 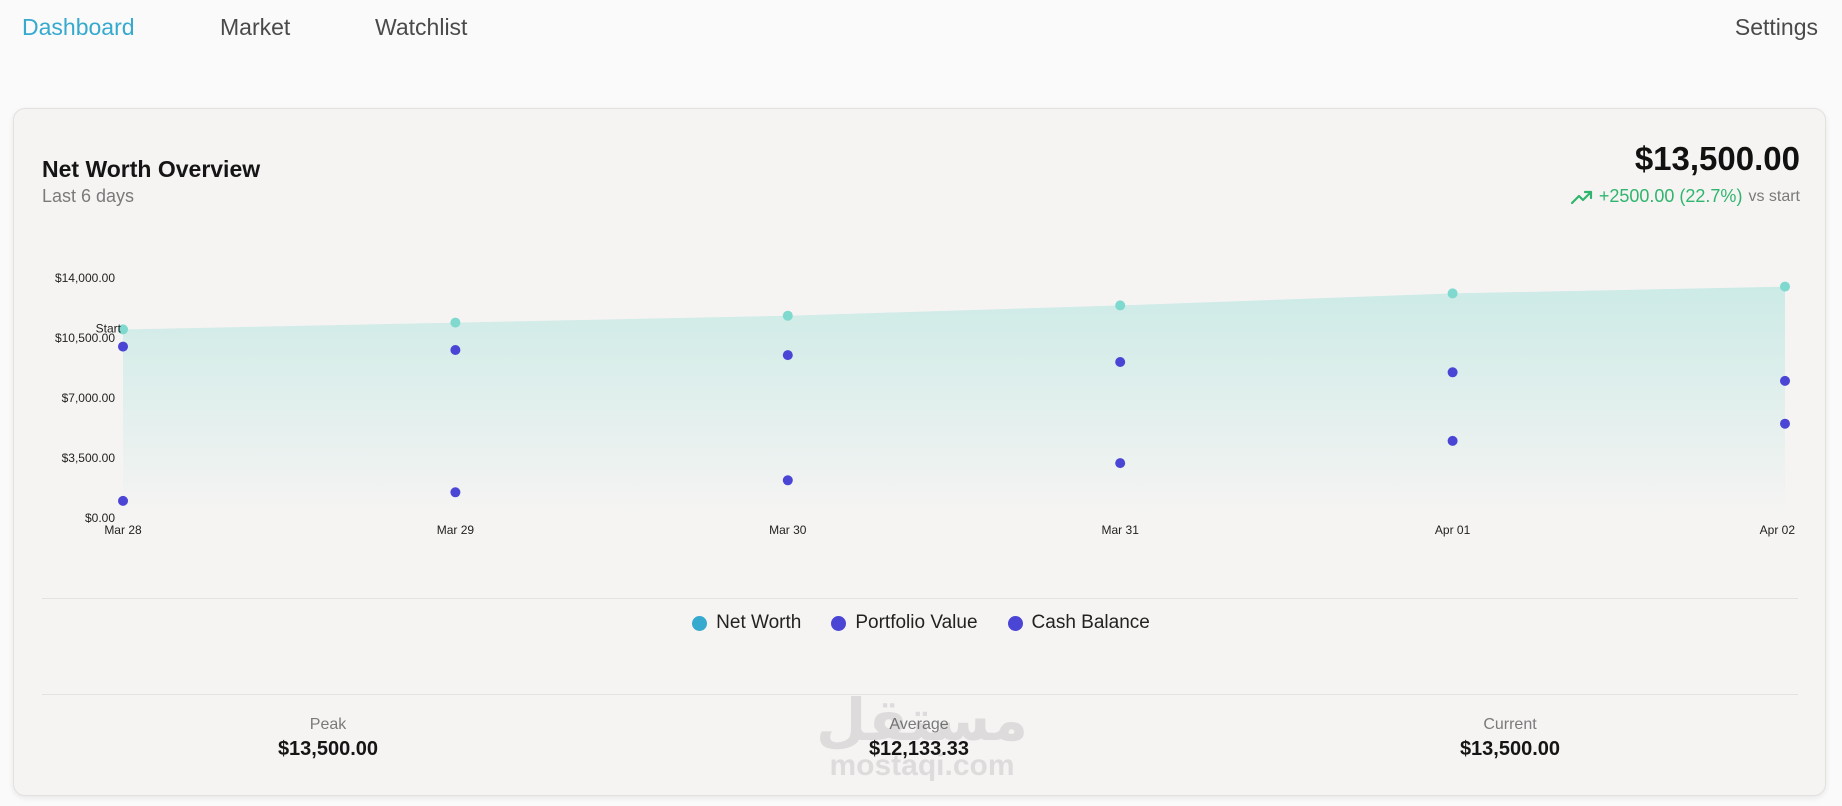 I want to click on legend-label: Portfolio Value, so click(x=916, y=622).